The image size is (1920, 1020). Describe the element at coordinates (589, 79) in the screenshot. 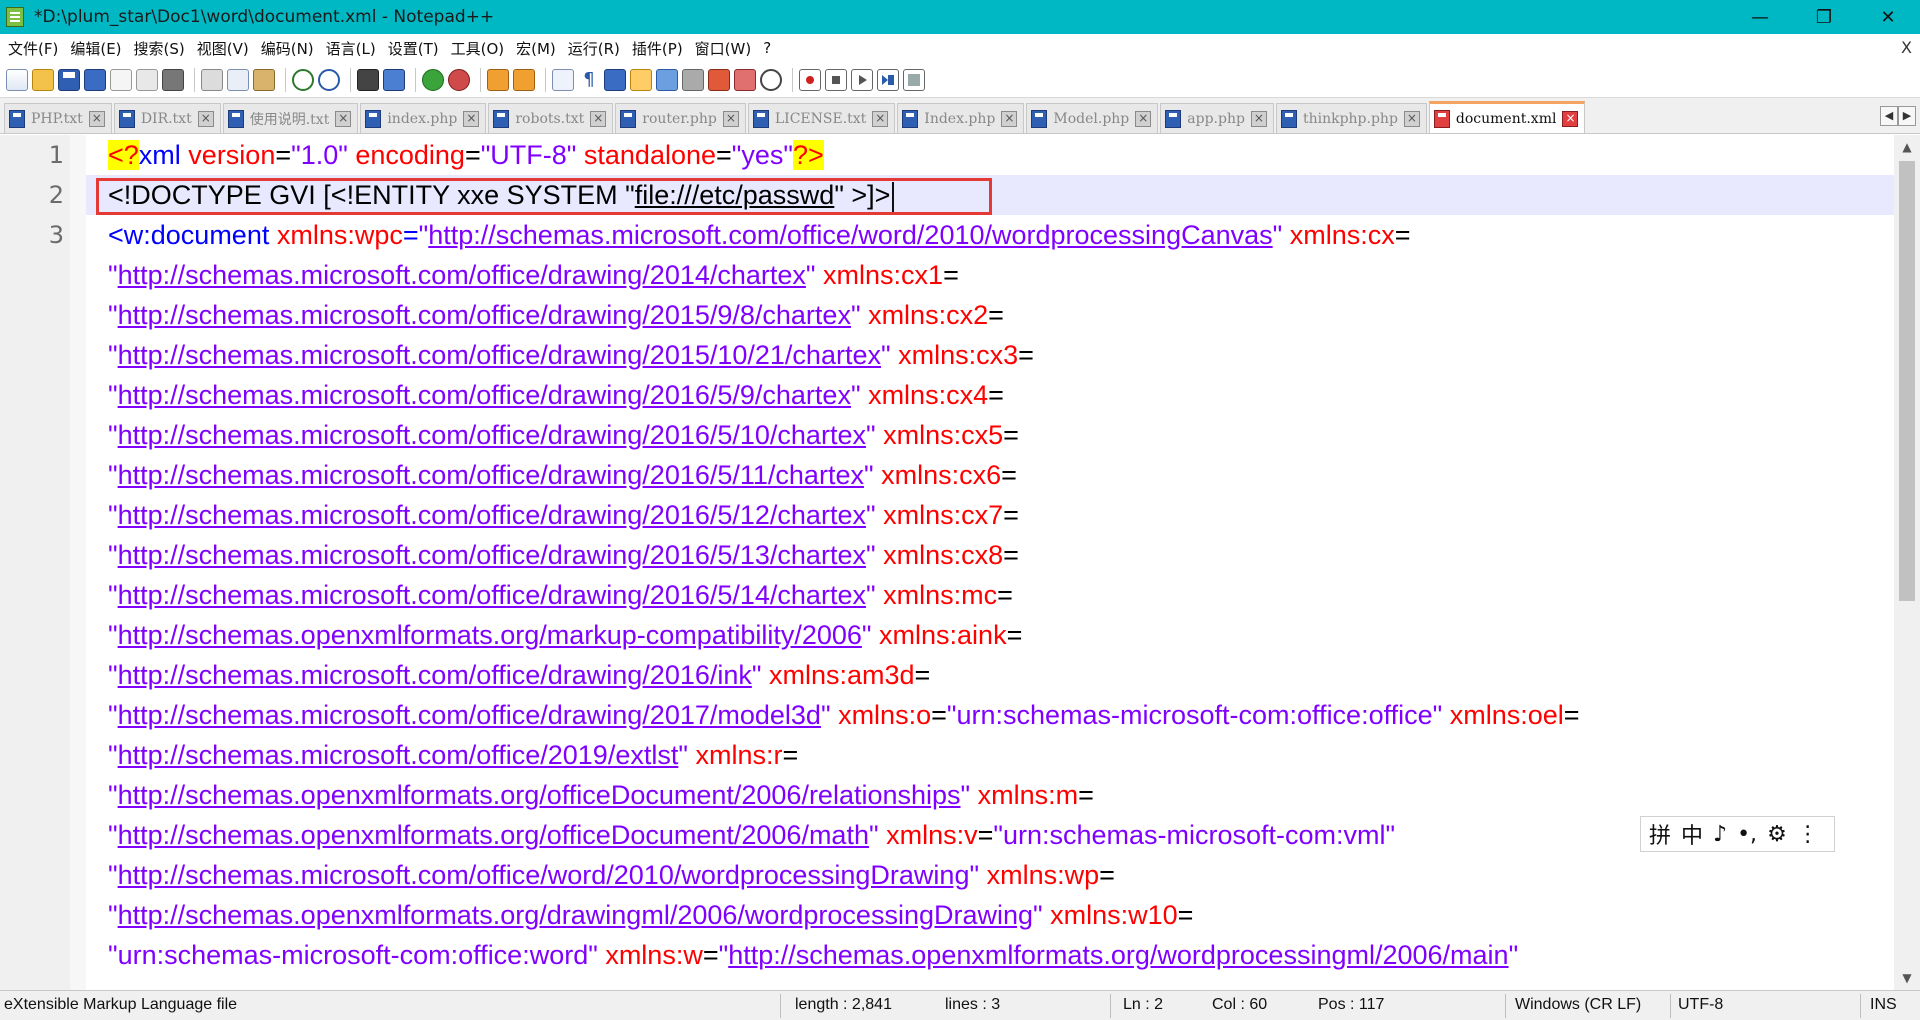

I see `show-all-characters-icon: ¶` at that location.